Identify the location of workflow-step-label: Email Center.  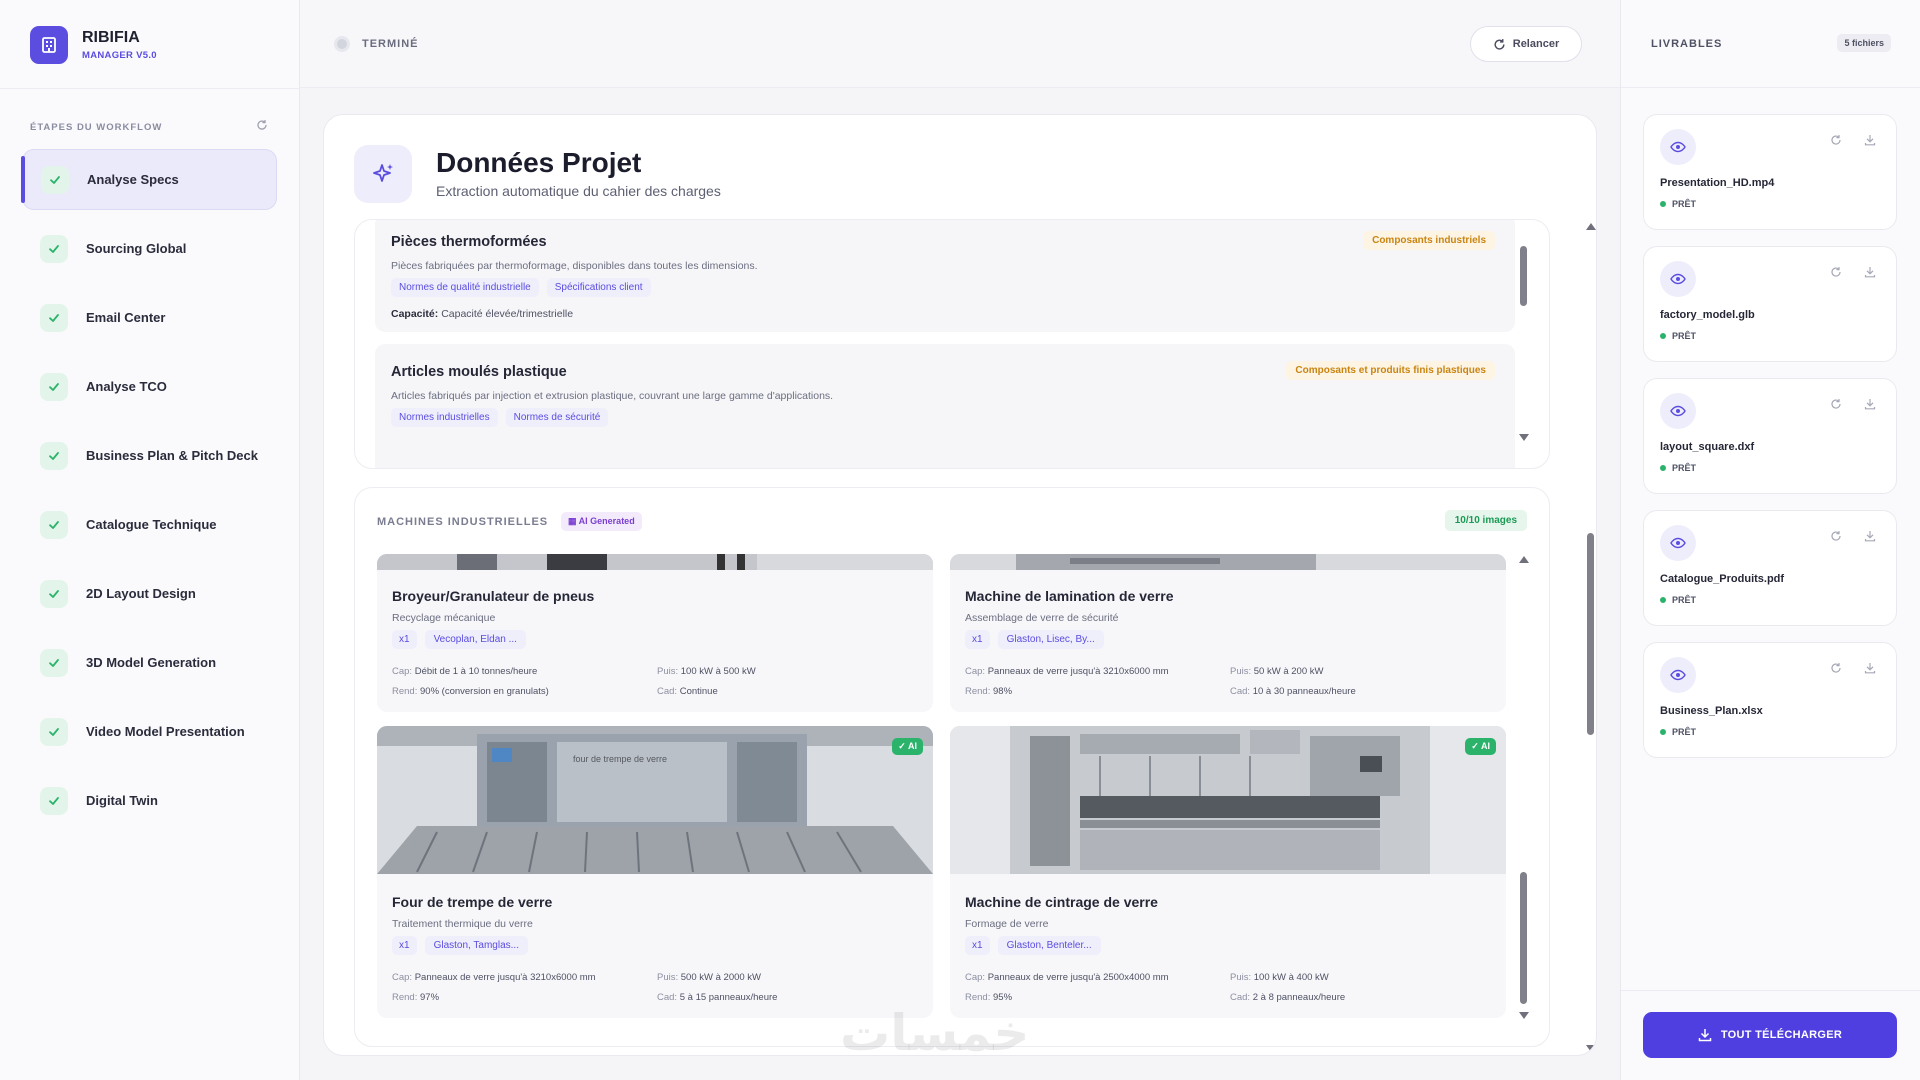
(126, 317).